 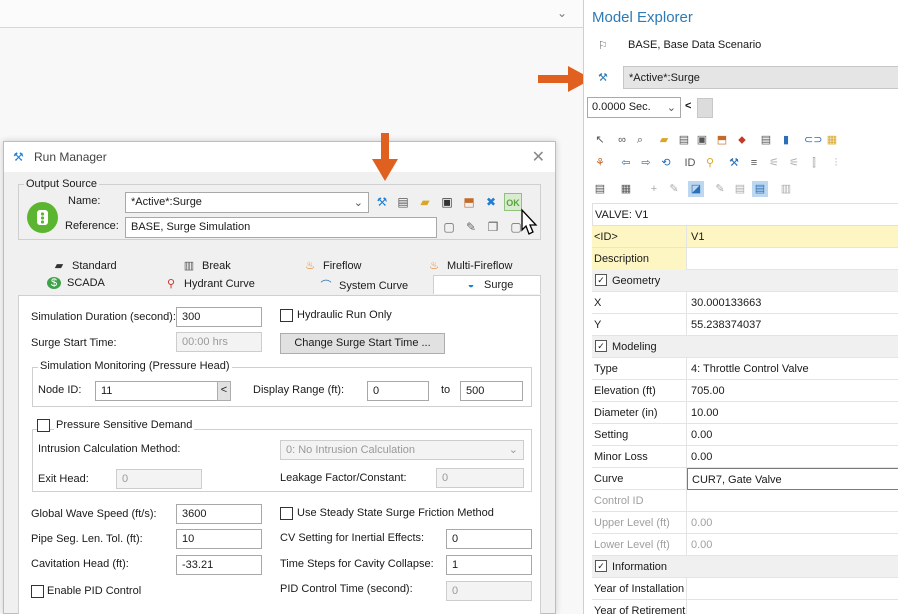 I want to click on time-prev-button: <, so click(x=688, y=106).